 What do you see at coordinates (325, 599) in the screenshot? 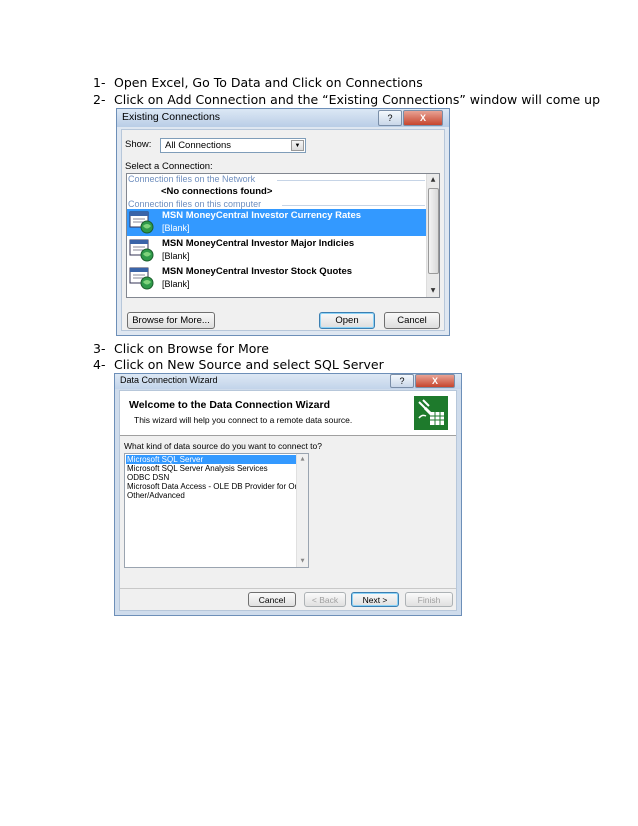
I see `back-button: < Back` at bounding box center [325, 599].